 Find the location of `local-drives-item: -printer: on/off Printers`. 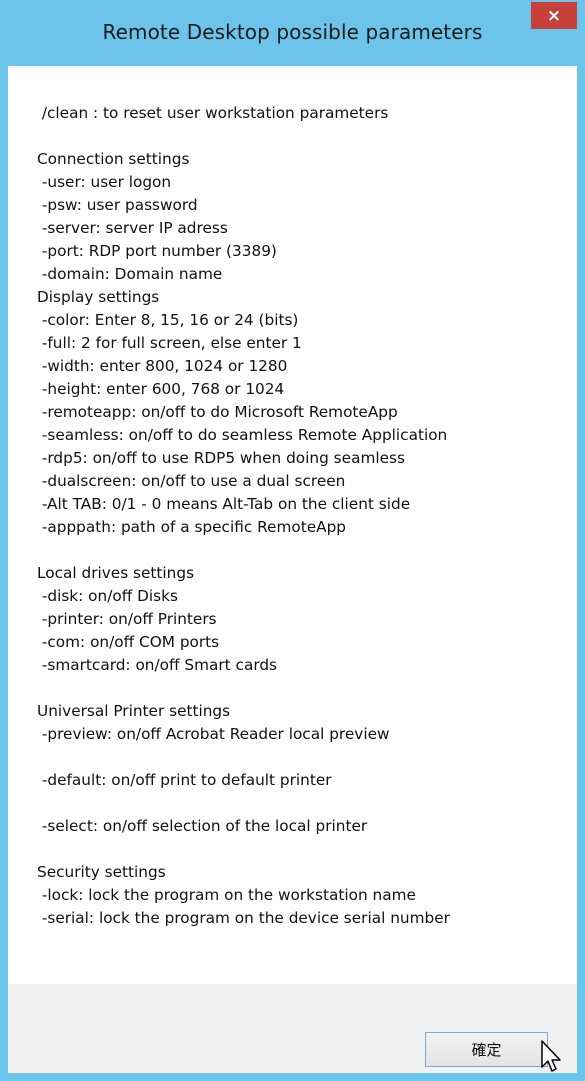

local-drives-item: -printer: on/off Printers is located at coordinates (127, 619).